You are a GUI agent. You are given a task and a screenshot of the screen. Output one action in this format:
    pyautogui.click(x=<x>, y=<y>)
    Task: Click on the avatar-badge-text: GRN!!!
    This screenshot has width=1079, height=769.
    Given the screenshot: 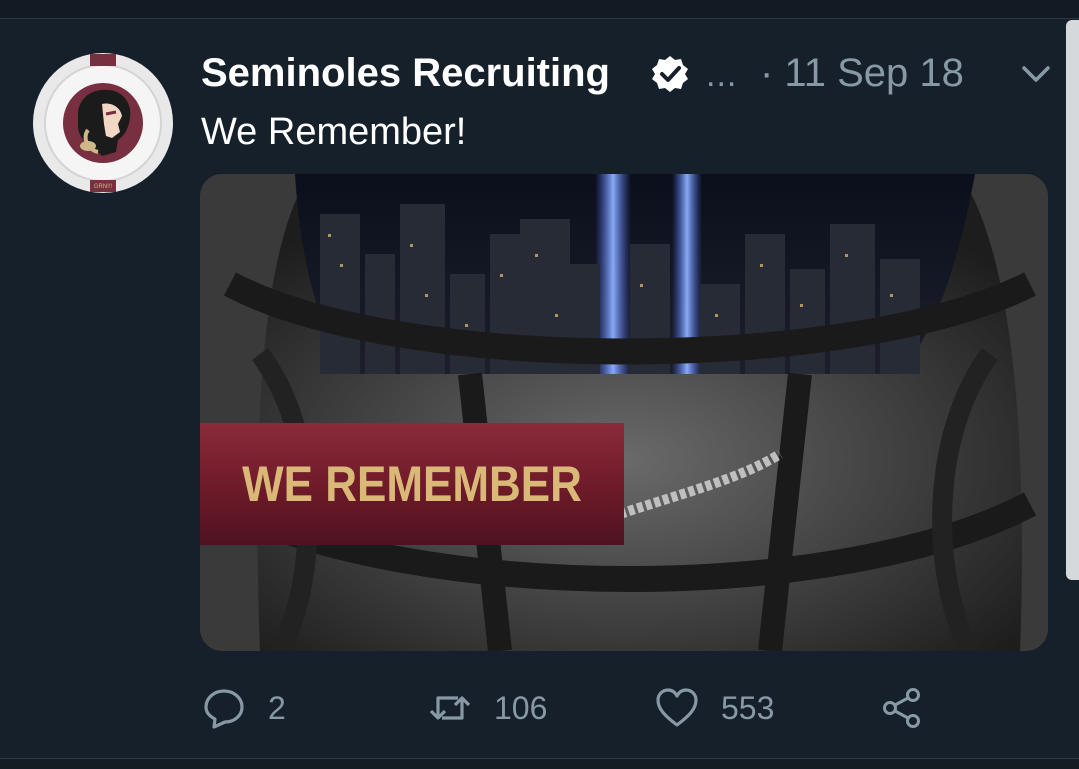 What is the action you would take?
    pyautogui.click(x=103, y=187)
    